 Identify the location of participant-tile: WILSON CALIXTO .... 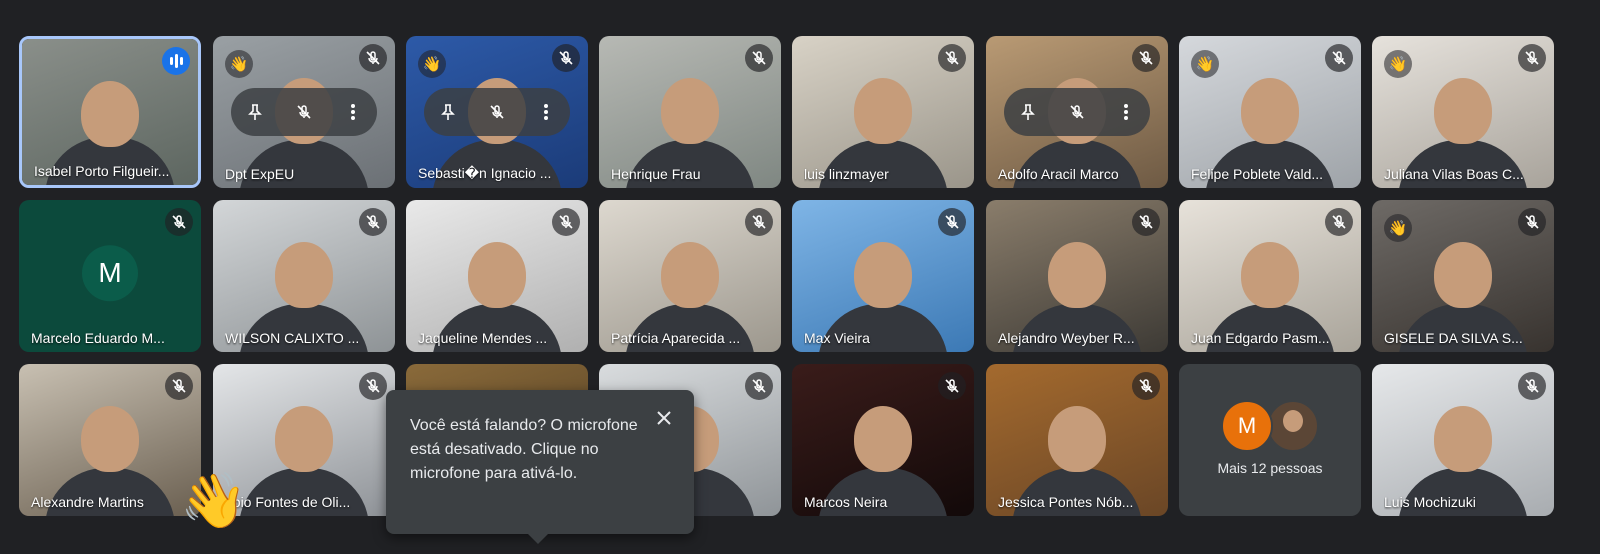
(304, 276).